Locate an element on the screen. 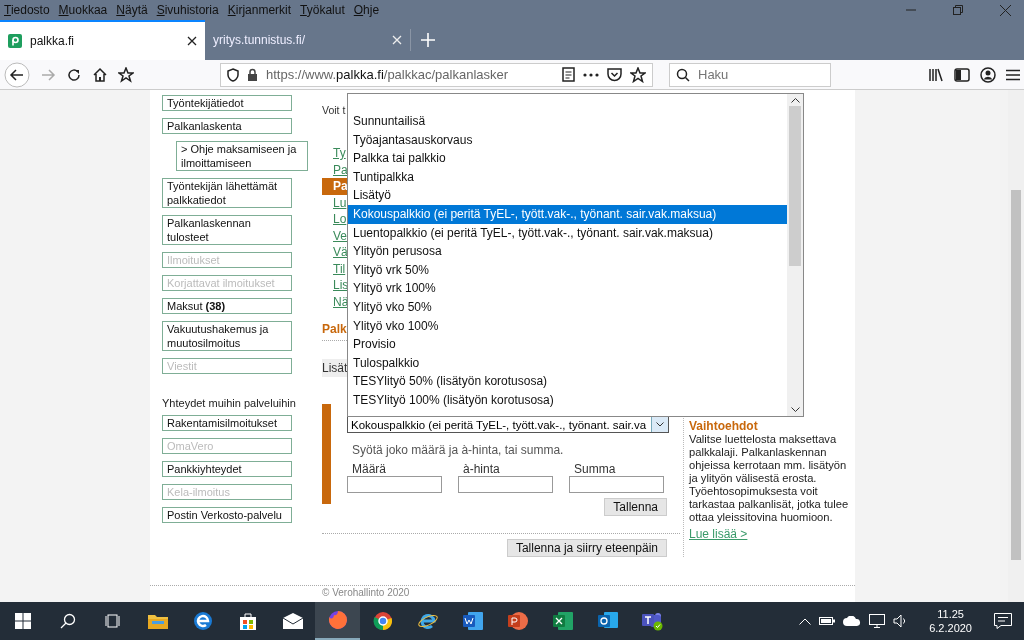 The image size is (1024, 640). dropdown-option: Provisio is located at coordinates (567, 344).